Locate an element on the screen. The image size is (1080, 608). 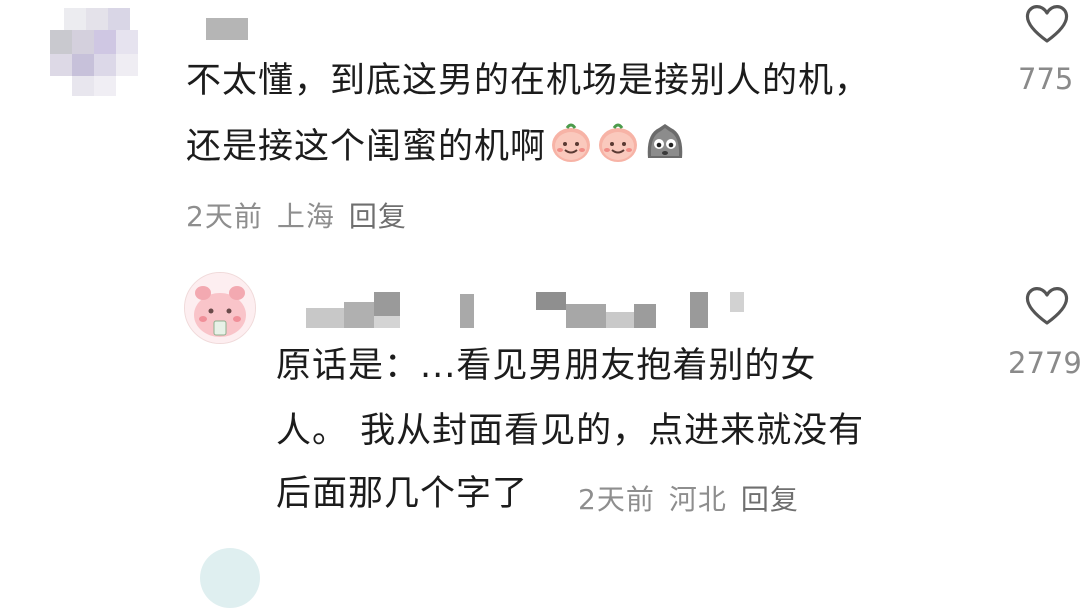
comment-text-segment: 还是接这个闺蜜的机啊 is located at coordinates (366, 147).